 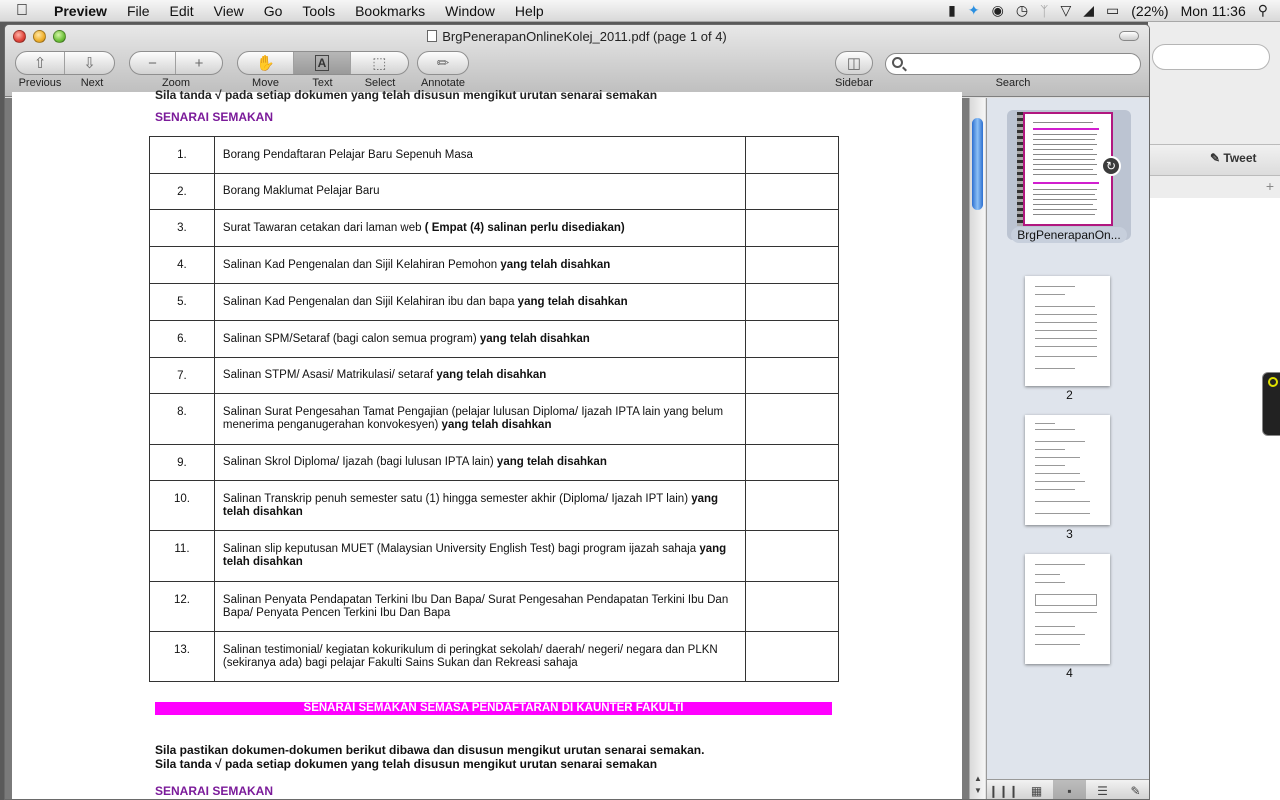 I want to click on search-icon, so click(x=897, y=62).